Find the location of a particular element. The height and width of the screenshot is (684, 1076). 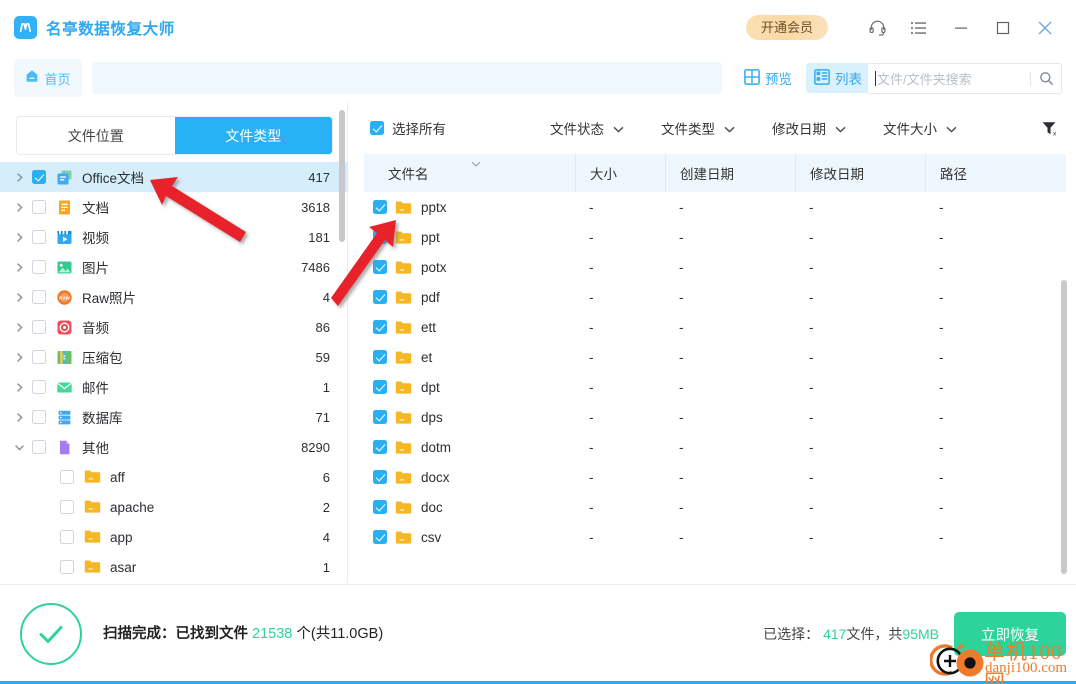

table-row: pptx - - - - is located at coordinates (715, 207).